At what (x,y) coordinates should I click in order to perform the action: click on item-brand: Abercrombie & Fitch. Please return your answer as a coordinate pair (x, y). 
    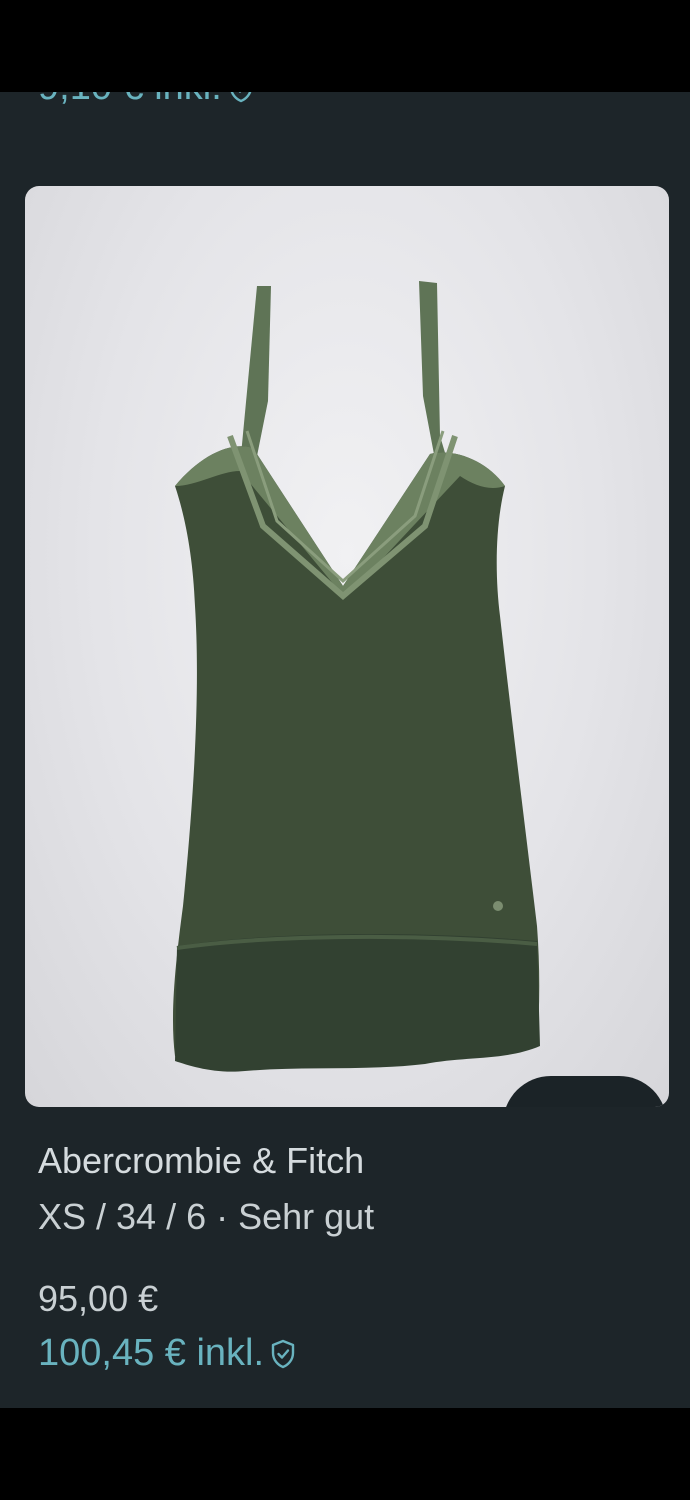
    Looking at the image, I should click on (201, 1160).